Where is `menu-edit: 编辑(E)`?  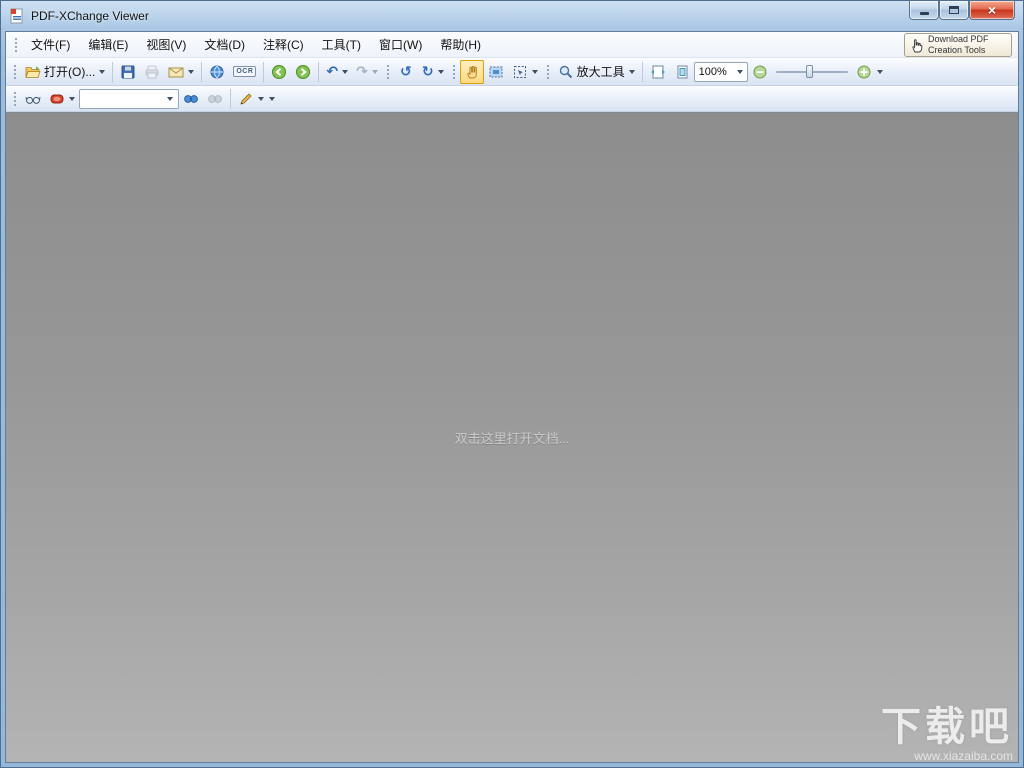
menu-edit: 编辑(E) is located at coordinates (108, 44).